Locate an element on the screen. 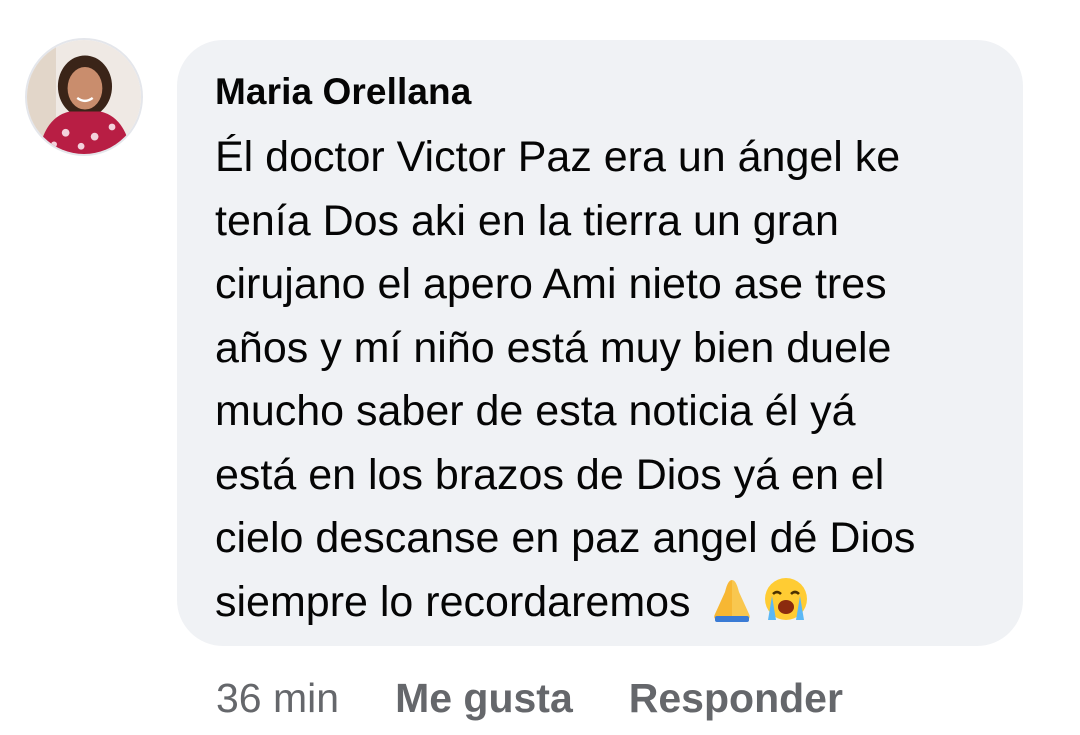 This screenshot has width=1080, height=735. profile-photo is located at coordinates (84, 97).